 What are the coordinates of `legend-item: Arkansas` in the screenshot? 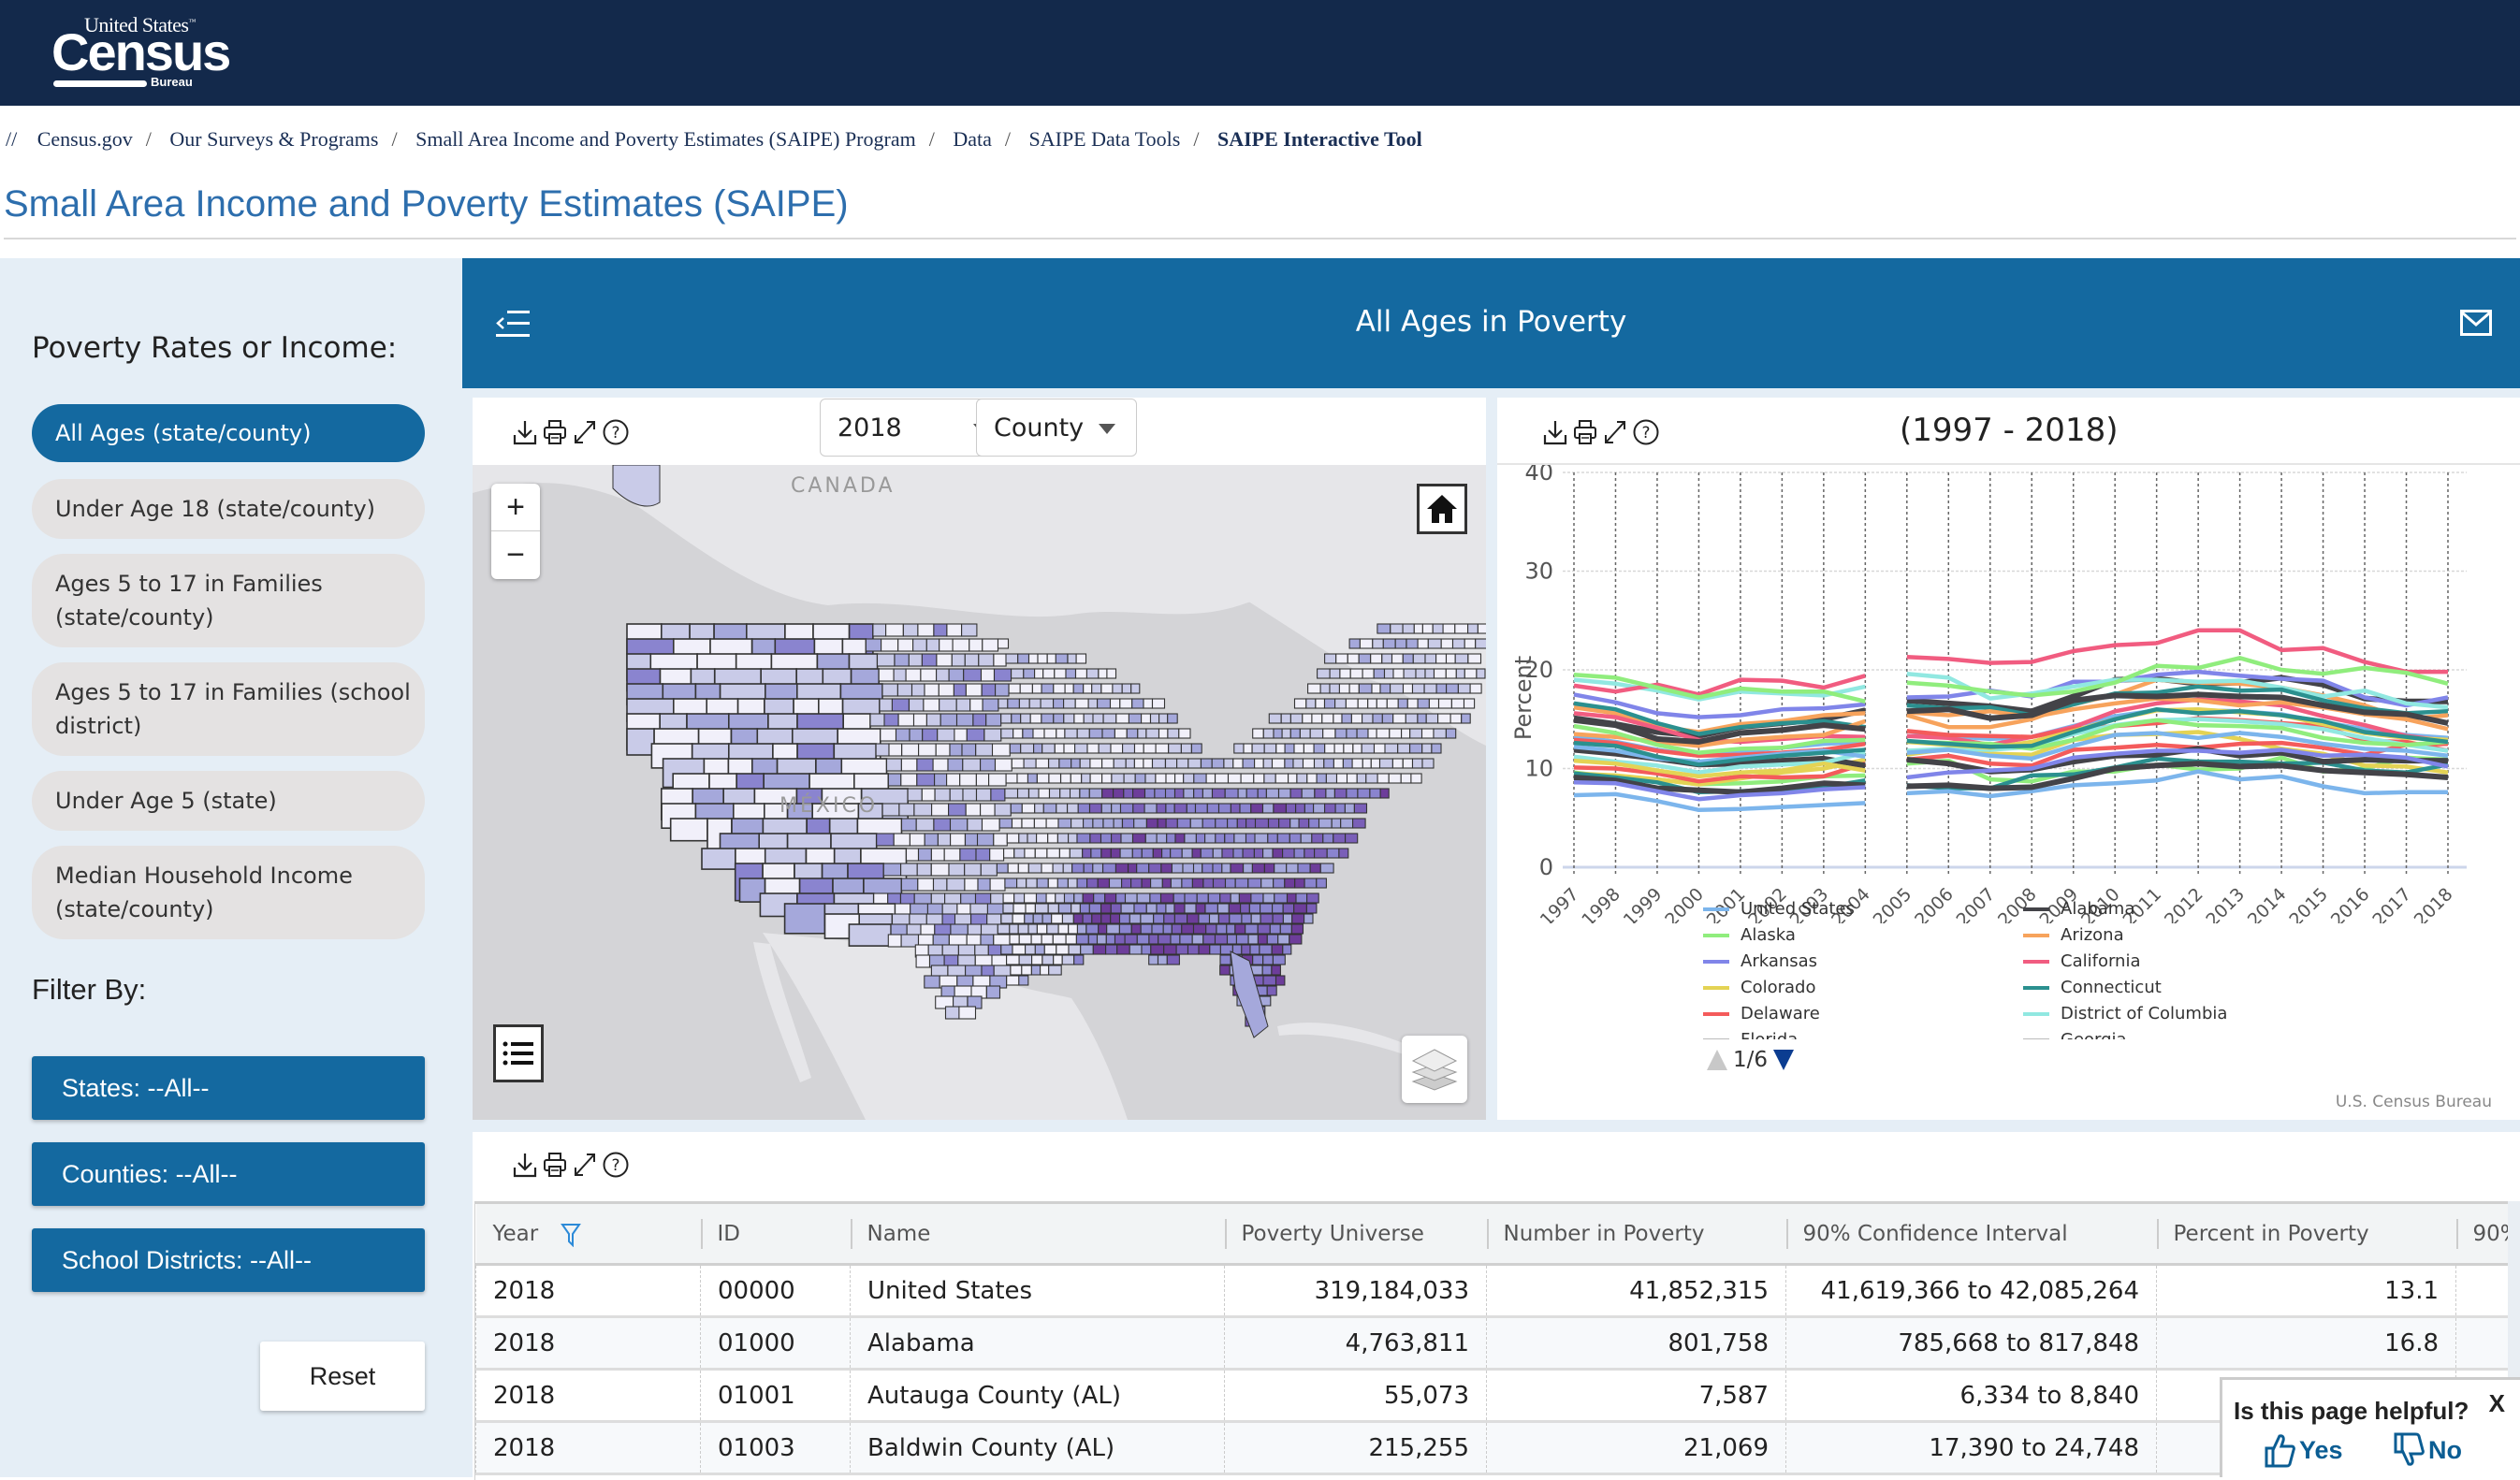 It's located at (1760, 961).